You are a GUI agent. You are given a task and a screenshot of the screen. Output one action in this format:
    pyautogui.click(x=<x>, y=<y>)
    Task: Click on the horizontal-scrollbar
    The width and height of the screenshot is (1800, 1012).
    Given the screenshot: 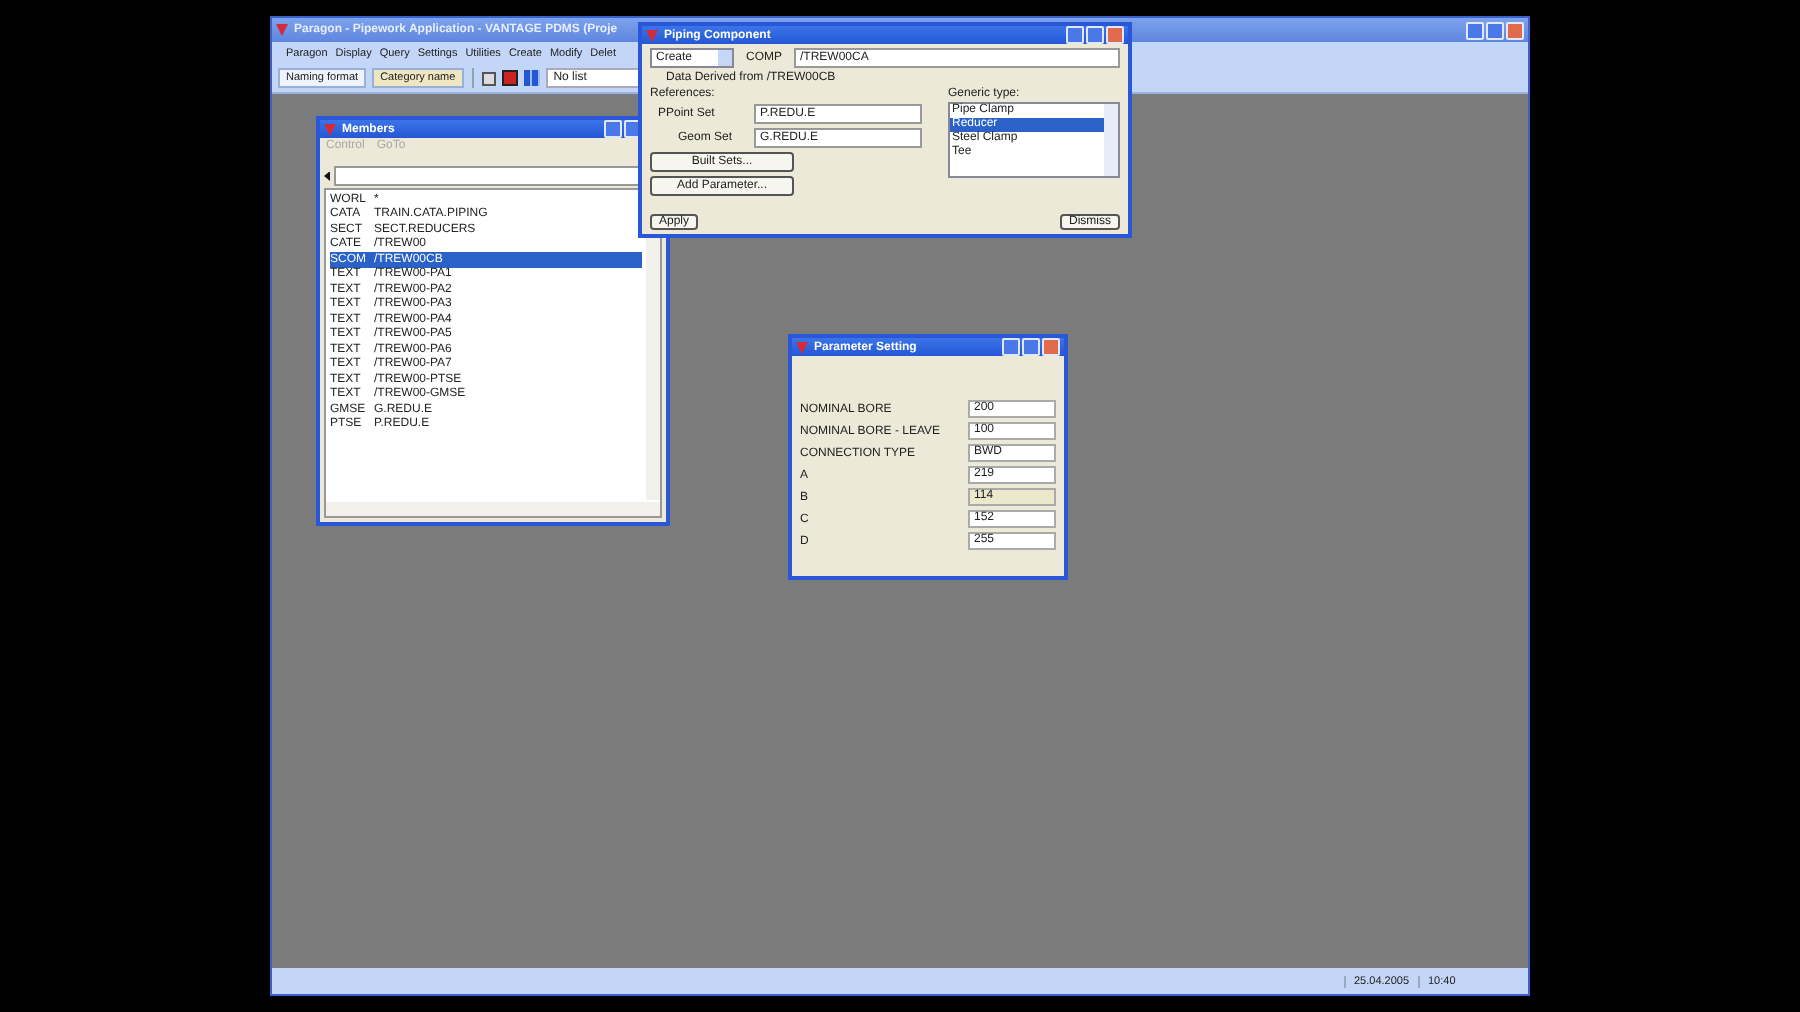 What is the action you would take?
    pyautogui.click(x=493, y=509)
    